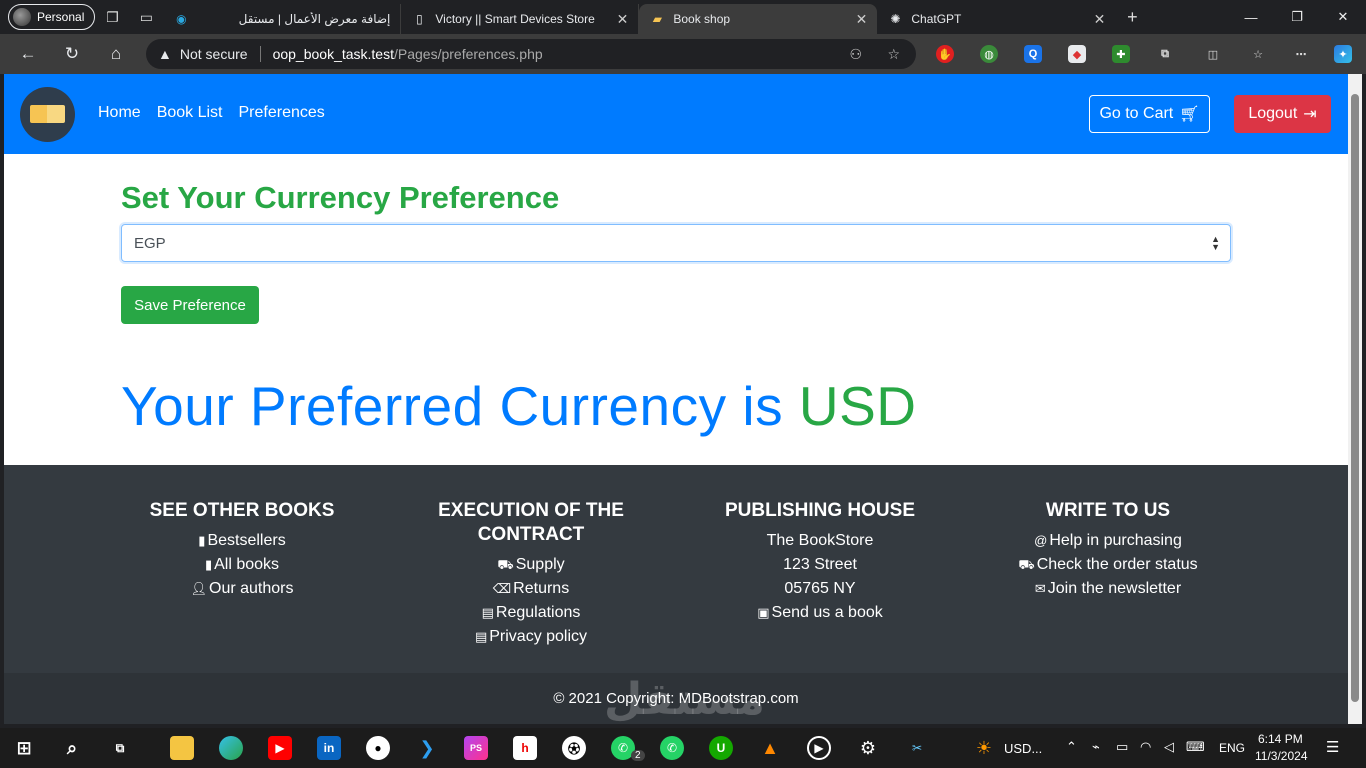 The height and width of the screenshot is (768, 1366). What do you see at coordinates (1258, 54) in the screenshot?
I see `favorites-icon: ☆` at bounding box center [1258, 54].